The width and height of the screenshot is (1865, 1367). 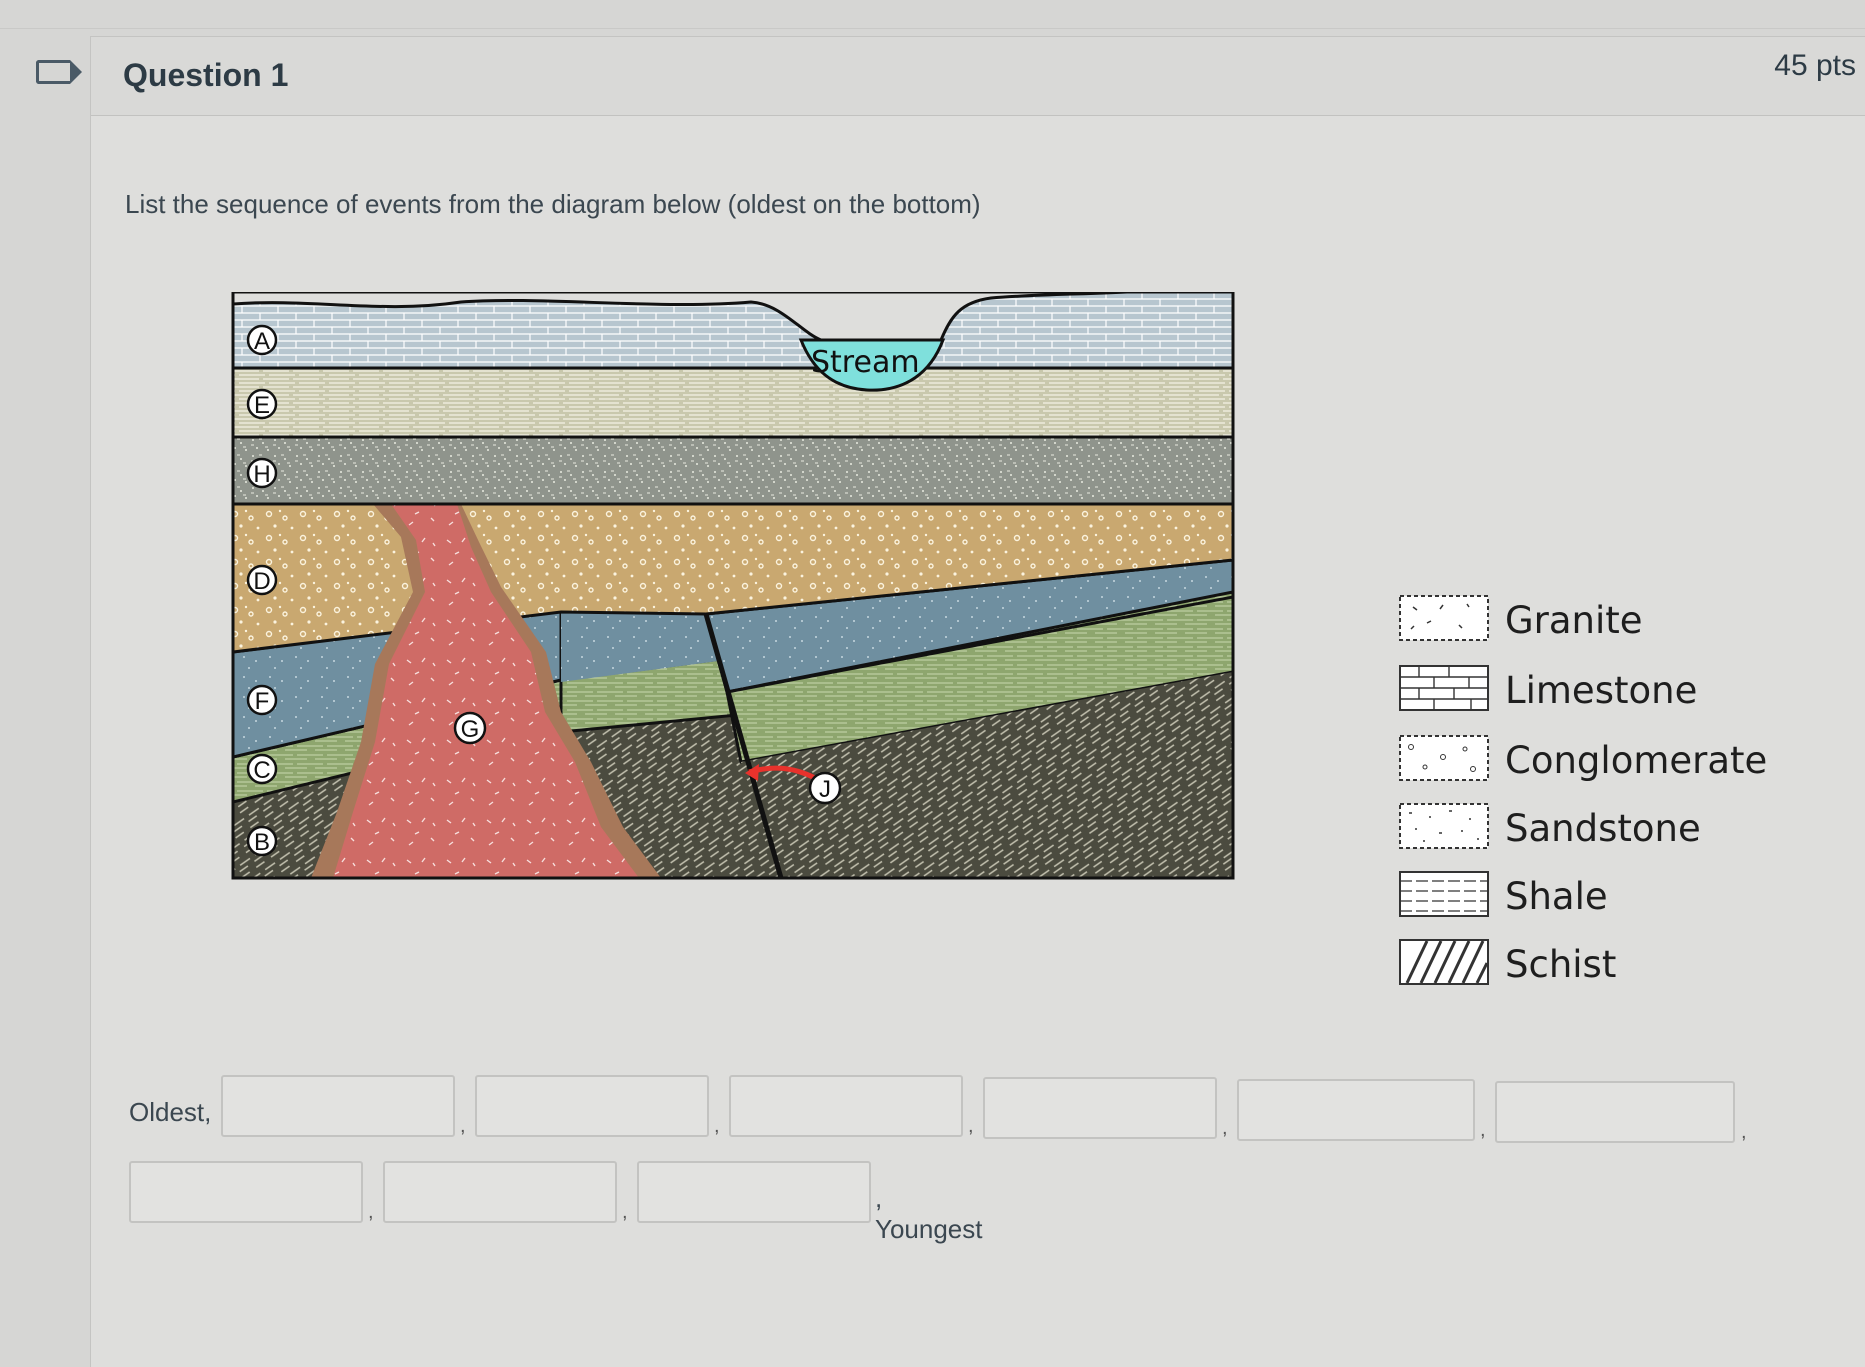 I want to click on label-B: B, so click(x=262, y=841).